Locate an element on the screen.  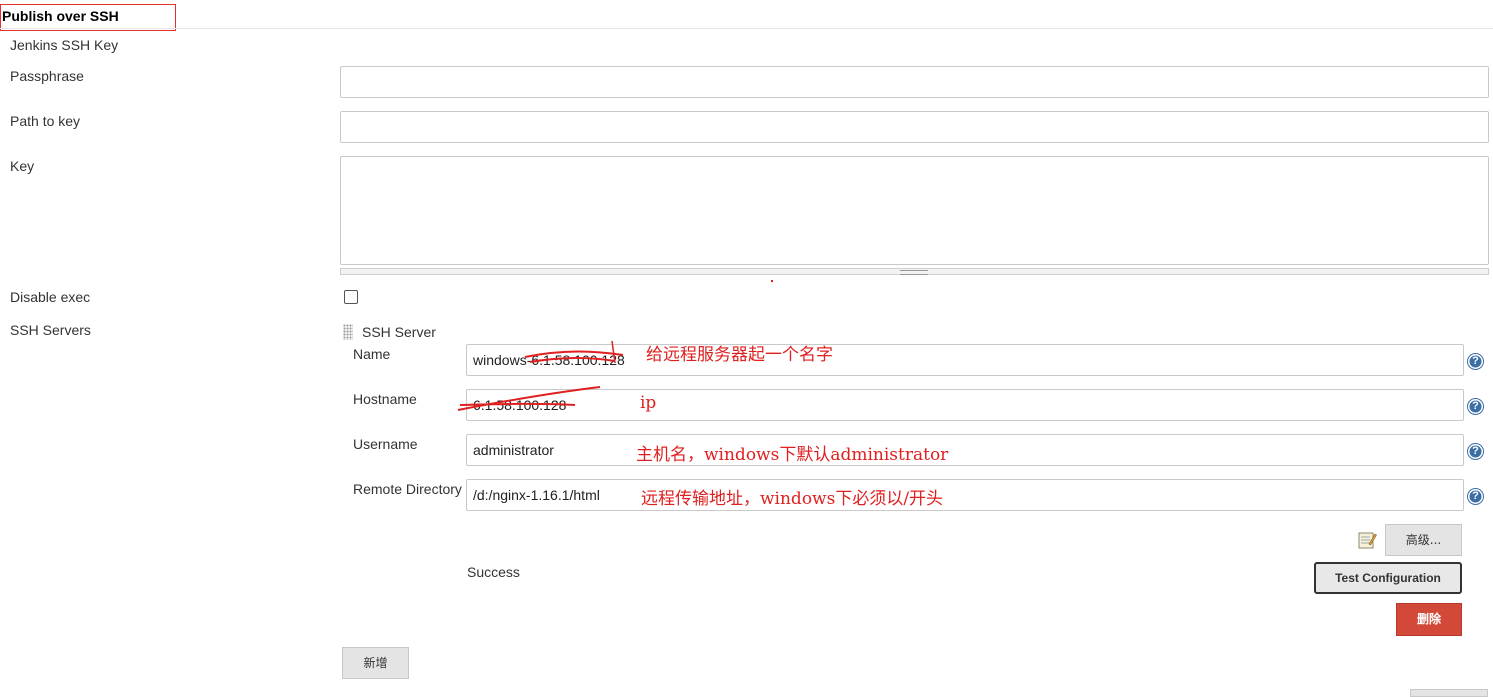
section-divider is located at coordinates (746, 28).